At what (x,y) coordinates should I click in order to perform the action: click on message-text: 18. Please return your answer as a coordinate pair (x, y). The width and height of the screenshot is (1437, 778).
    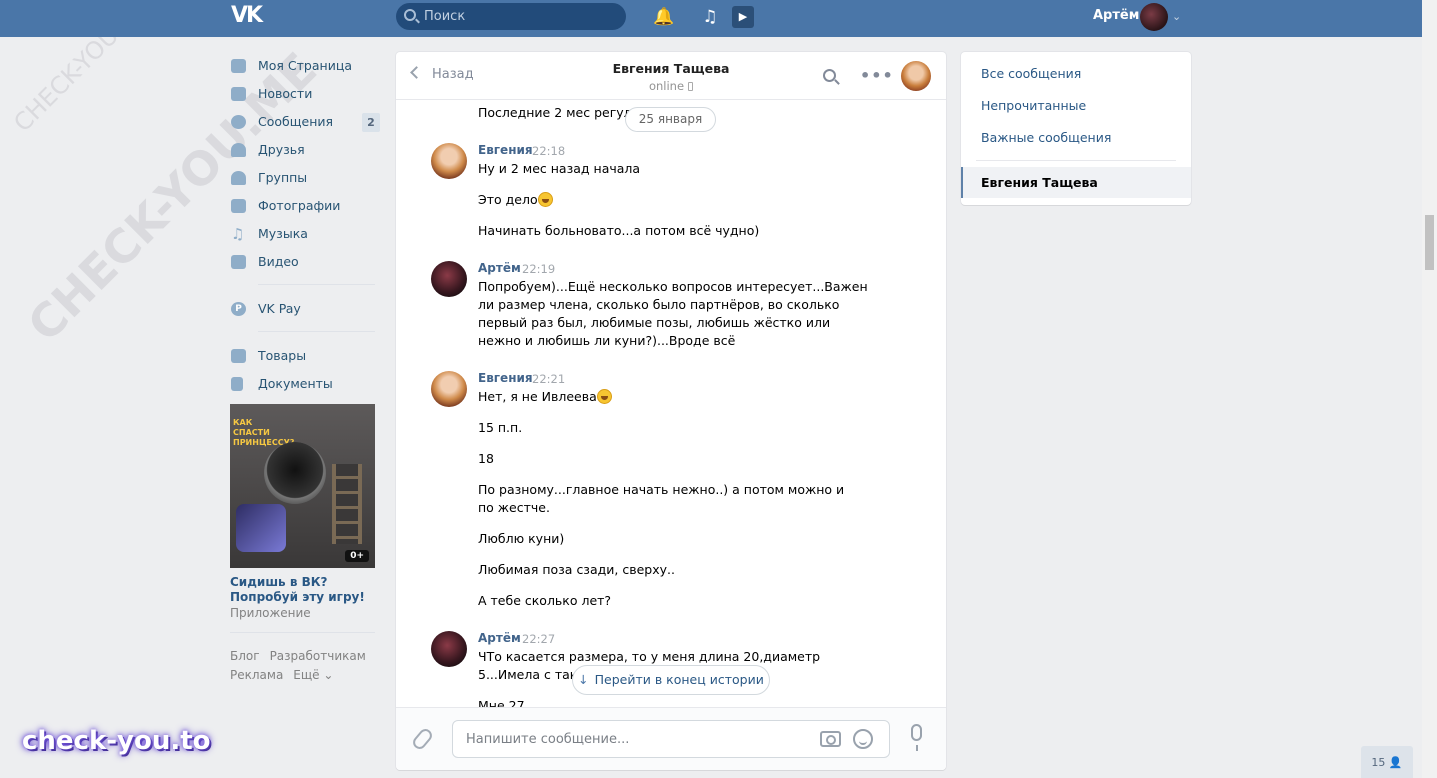
    Looking at the image, I should click on (486, 458).